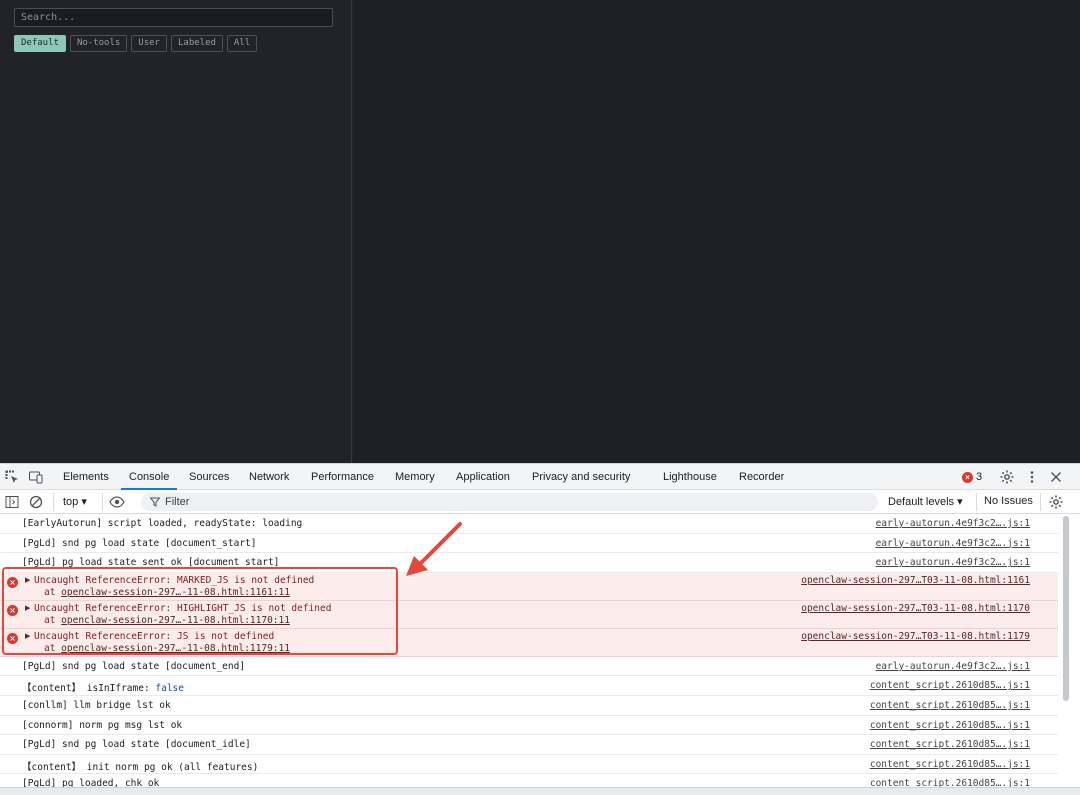  I want to click on clear-console-icon, so click(36, 502).